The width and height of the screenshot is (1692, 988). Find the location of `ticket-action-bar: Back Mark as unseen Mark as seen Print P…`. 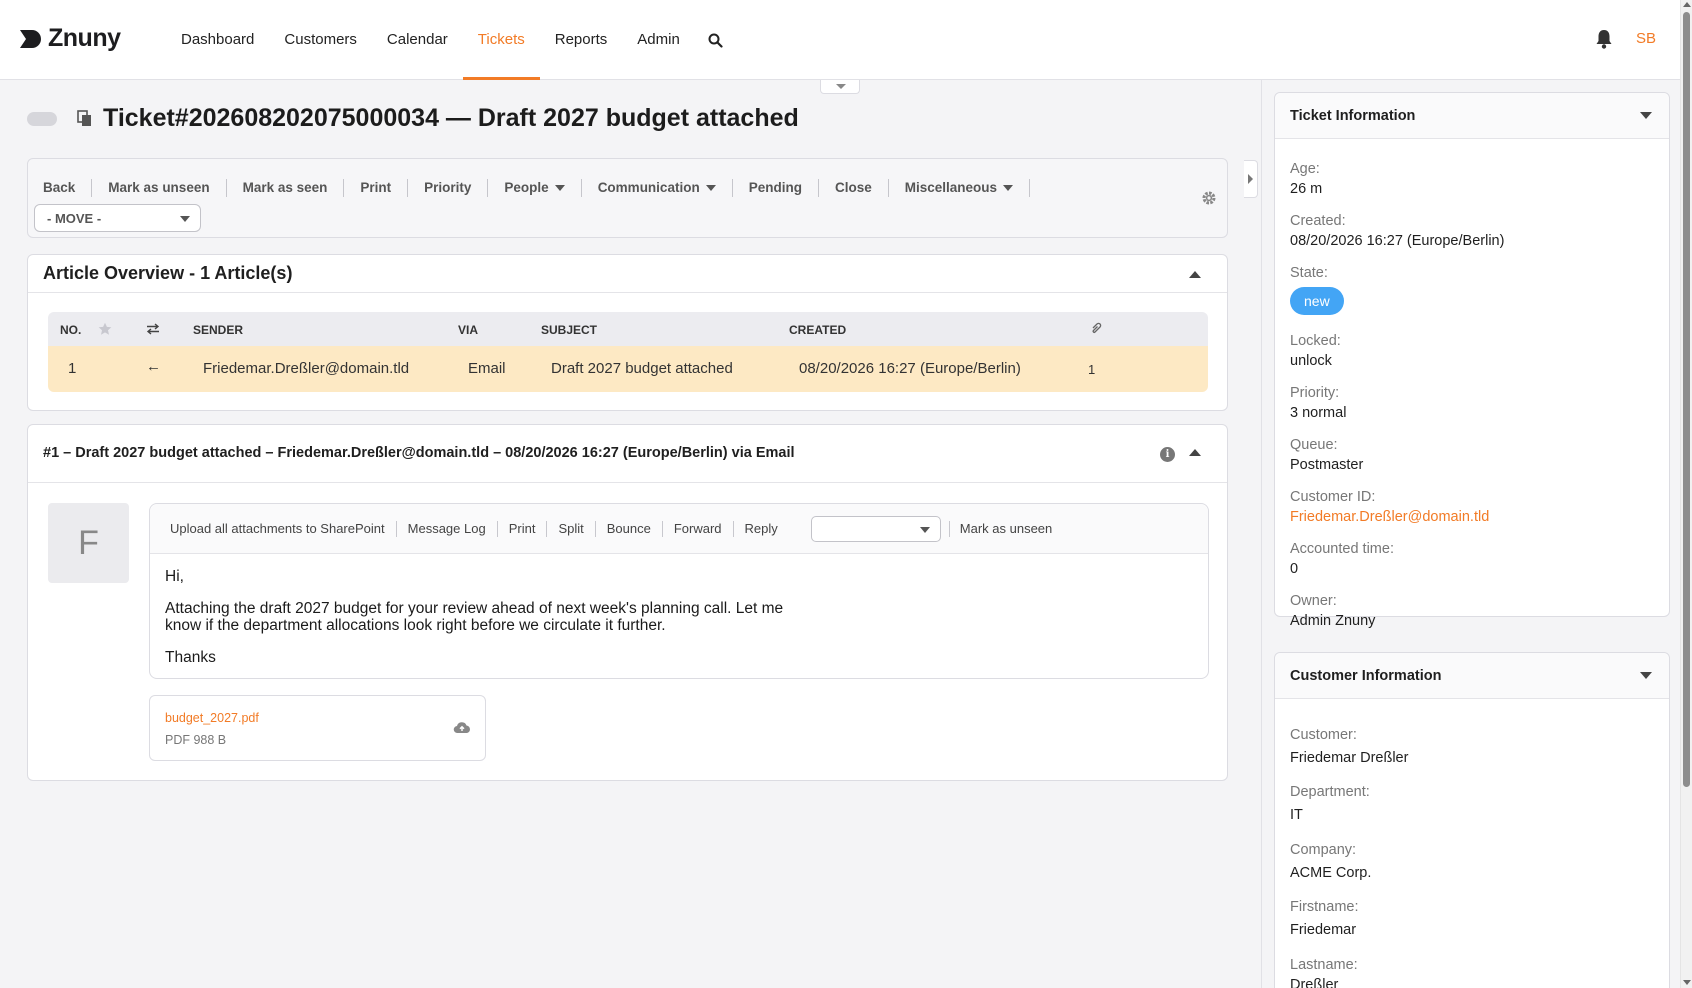

ticket-action-bar: Back Mark as unseen Mark as seen Print P… is located at coordinates (627, 198).